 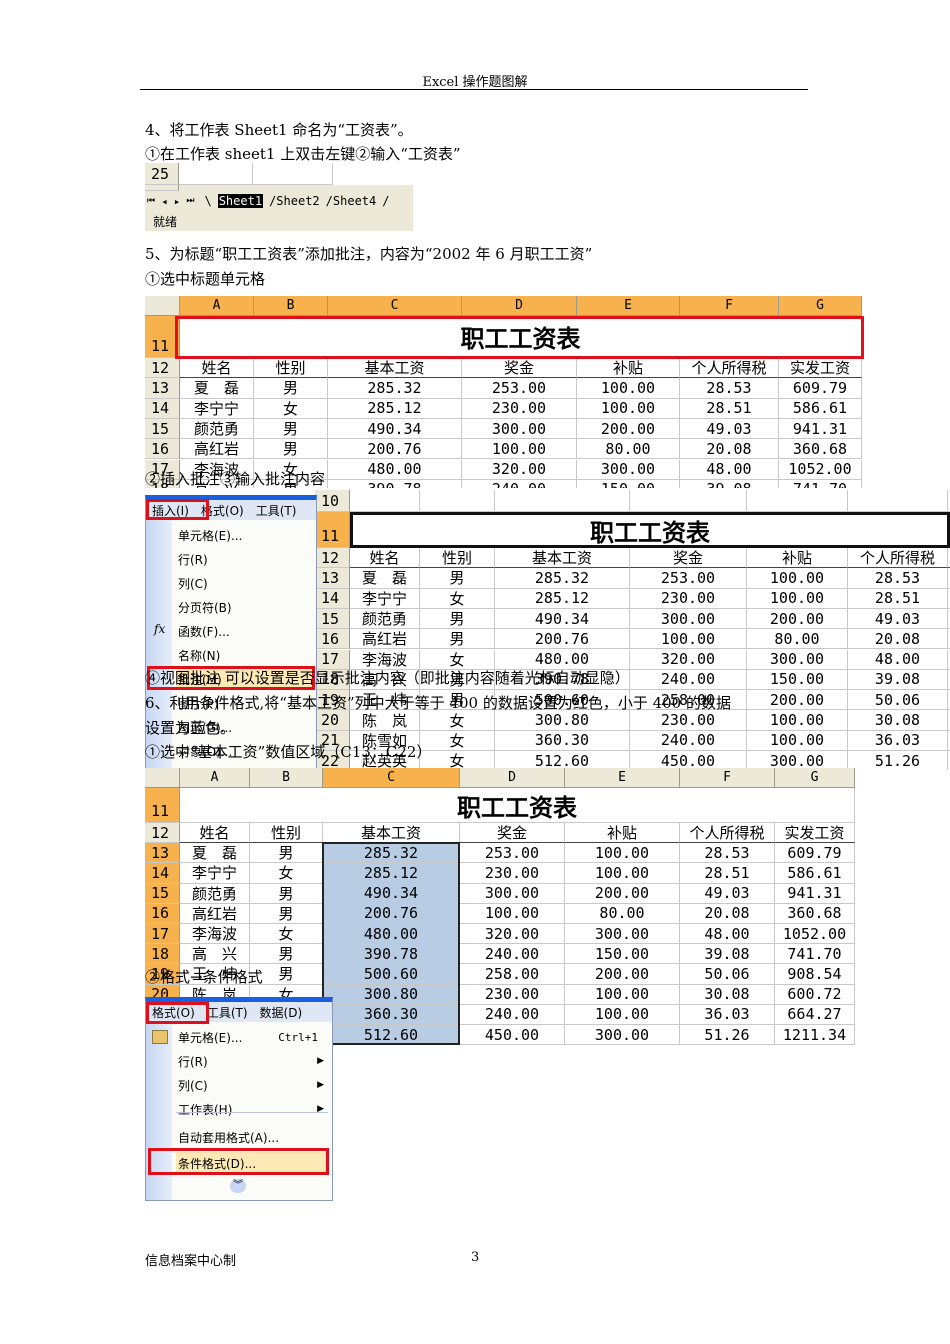 What do you see at coordinates (395, 483) in the screenshot?
I see `table-cell: 390.78` at bounding box center [395, 483].